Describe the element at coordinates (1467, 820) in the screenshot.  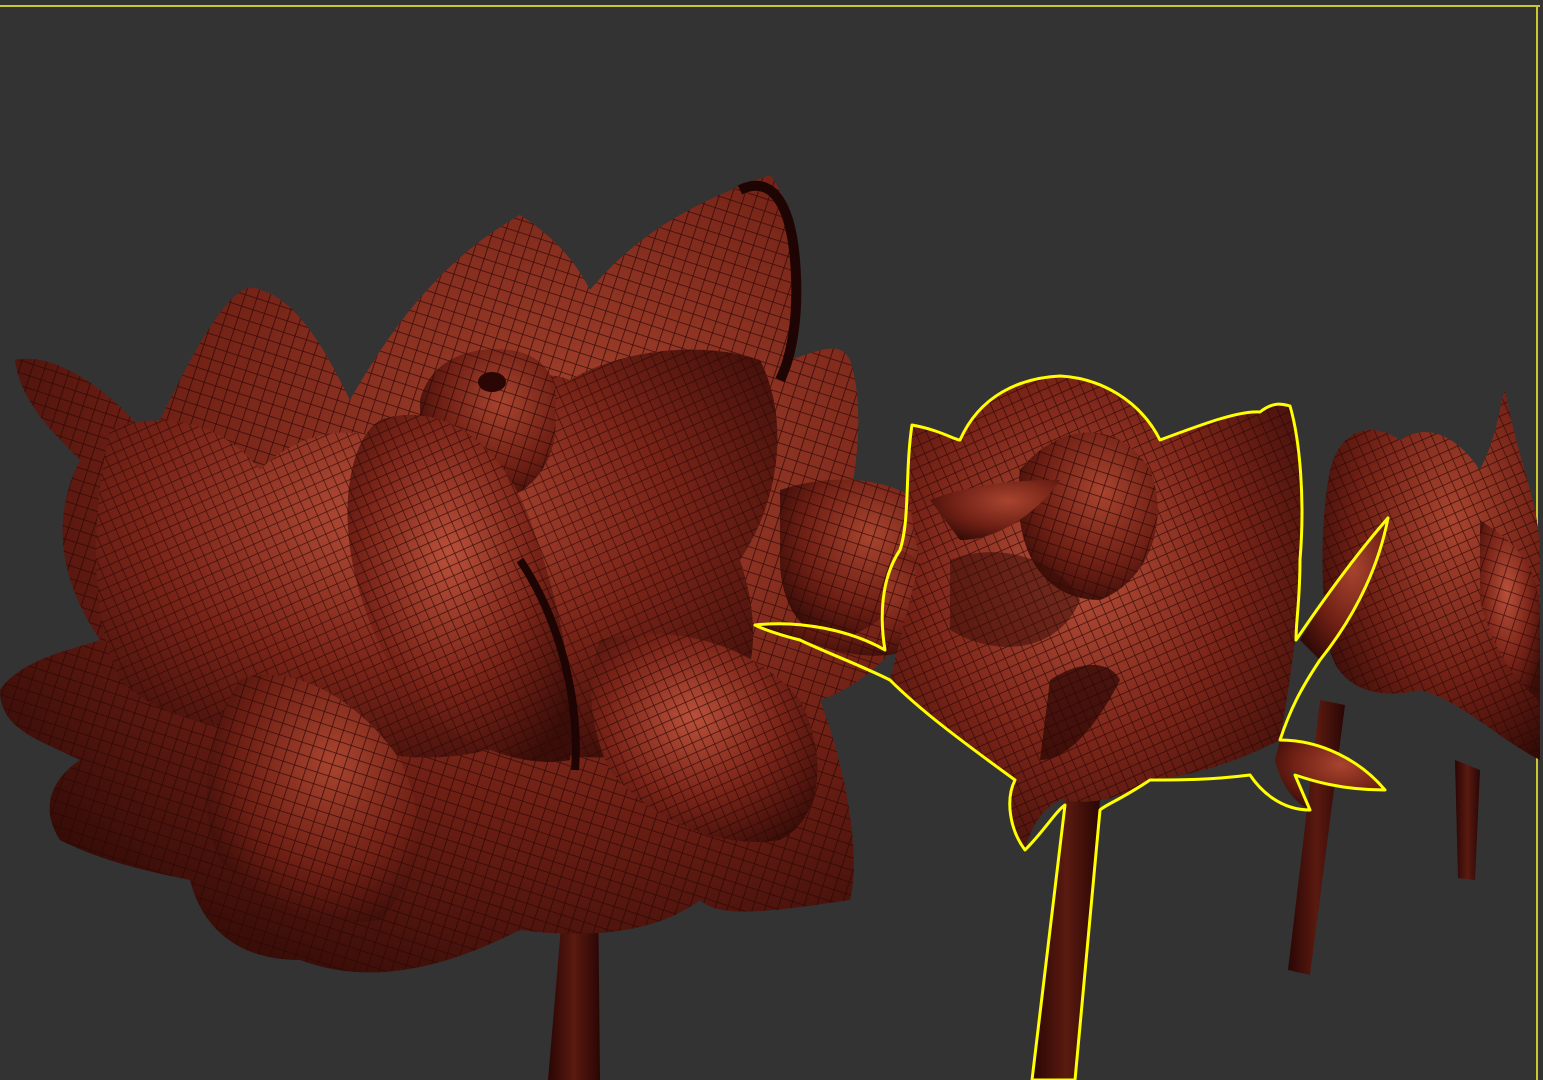
I see `stem-right-back` at that location.